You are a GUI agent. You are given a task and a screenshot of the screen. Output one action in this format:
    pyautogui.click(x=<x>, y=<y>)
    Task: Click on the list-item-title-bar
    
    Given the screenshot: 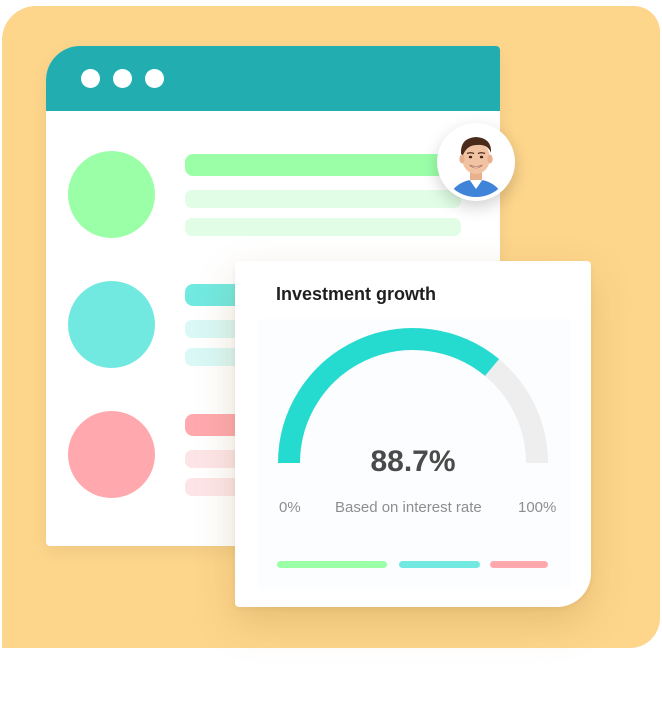 What is the action you would take?
    pyautogui.click(x=315, y=165)
    